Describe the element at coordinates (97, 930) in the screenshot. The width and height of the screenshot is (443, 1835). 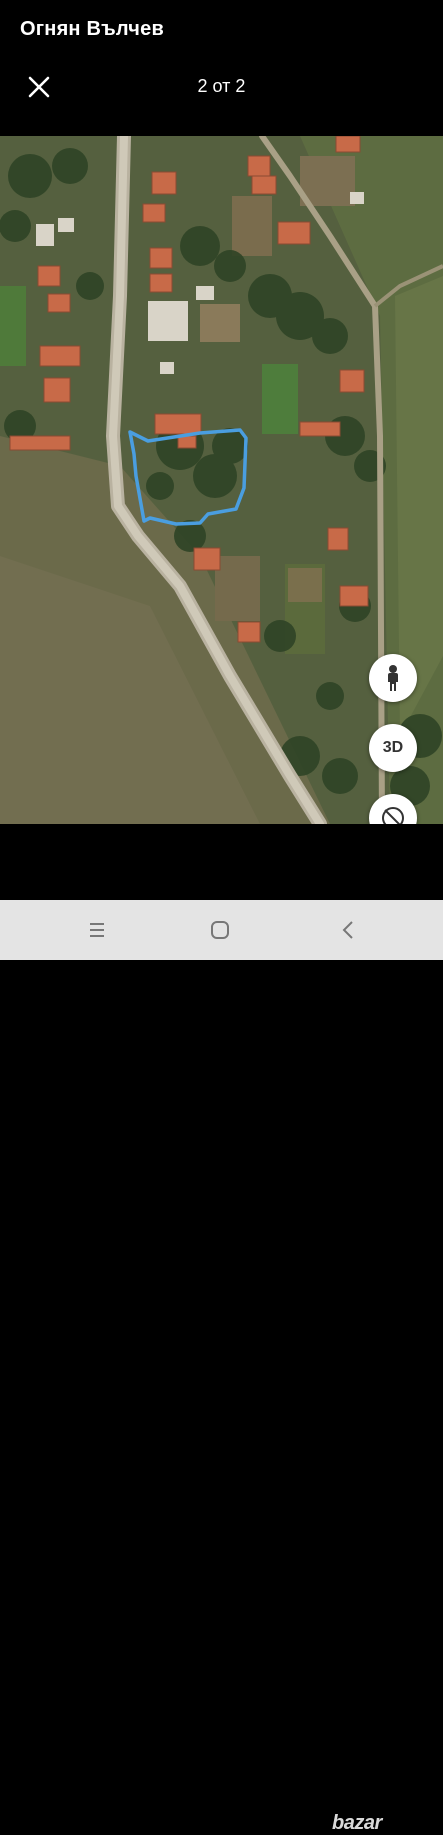
I see `recents-icon` at that location.